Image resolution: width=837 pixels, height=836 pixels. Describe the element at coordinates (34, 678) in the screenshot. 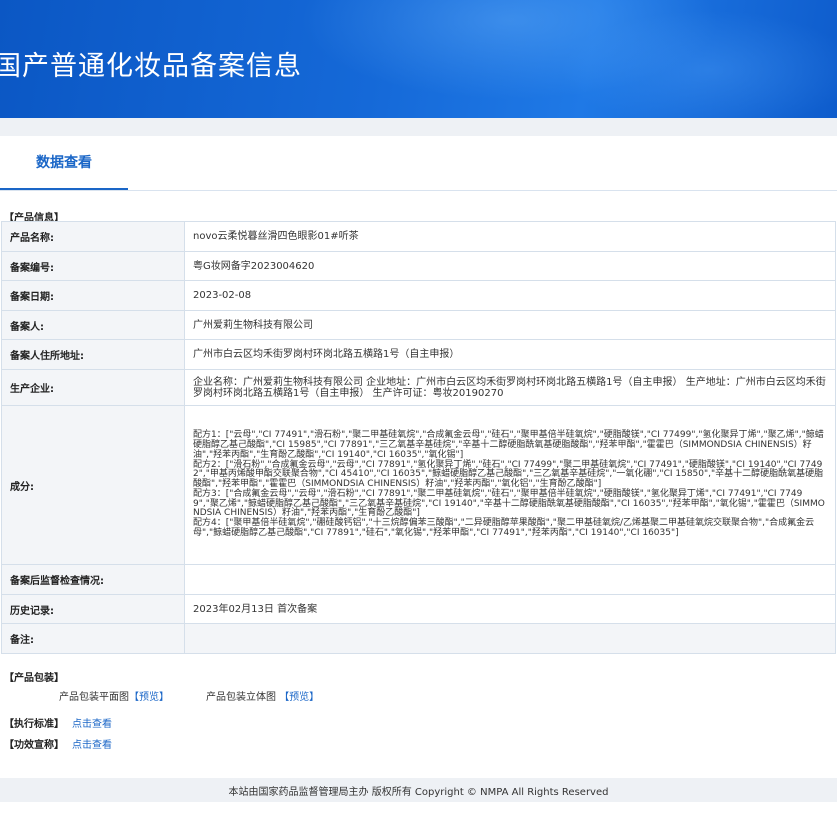

I see `packaging-label: 【产品包装】` at that location.